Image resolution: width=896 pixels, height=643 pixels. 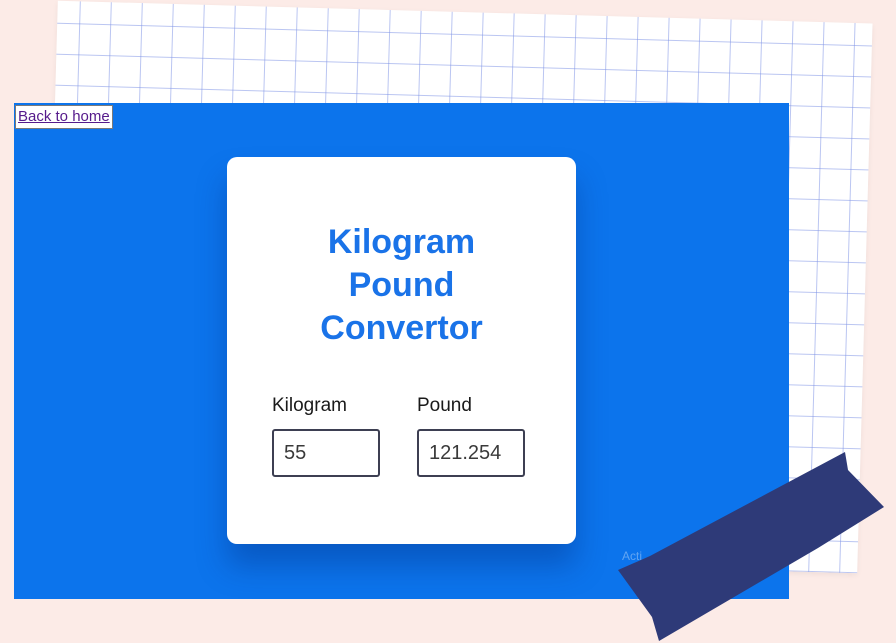 I want to click on title-line-3: Convertor, so click(x=401, y=328).